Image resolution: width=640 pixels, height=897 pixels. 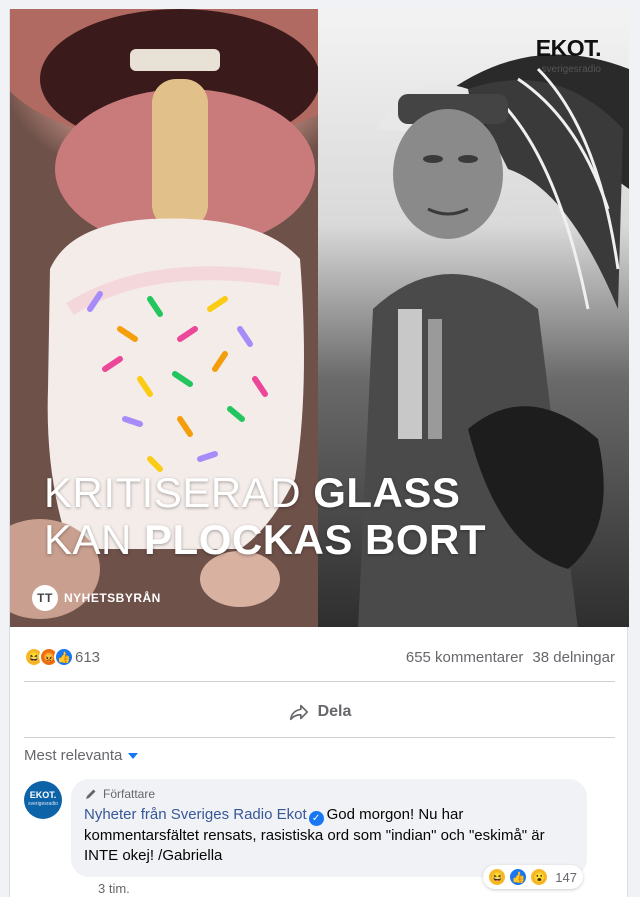 I want to click on headline-word-1: KRITISERAD, so click(x=173, y=492).